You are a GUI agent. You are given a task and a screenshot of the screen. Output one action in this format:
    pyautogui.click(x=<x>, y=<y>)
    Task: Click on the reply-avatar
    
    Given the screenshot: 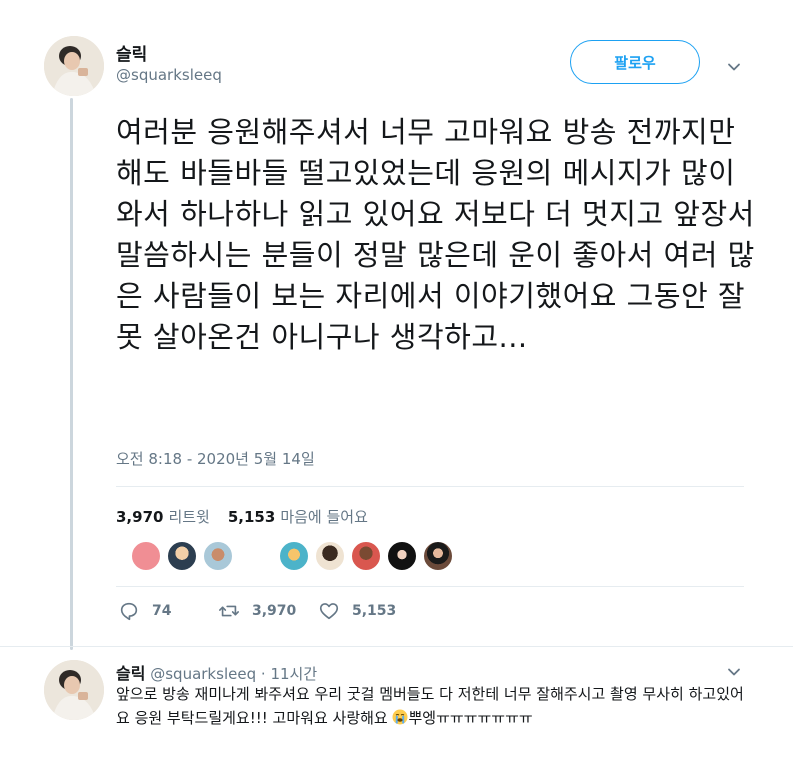 What is the action you would take?
    pyautogui.click(x=74, y=690)
    